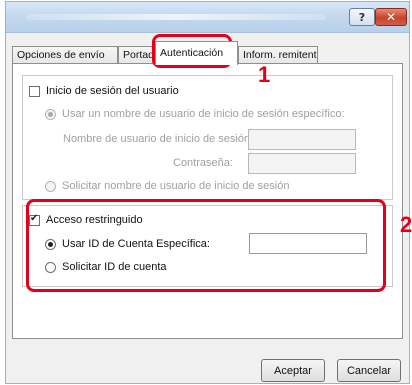  What do you see at coordinates (50, 114) in the screenshot?
I see `use-specific-user-radio` at bounding box center [50, 114].